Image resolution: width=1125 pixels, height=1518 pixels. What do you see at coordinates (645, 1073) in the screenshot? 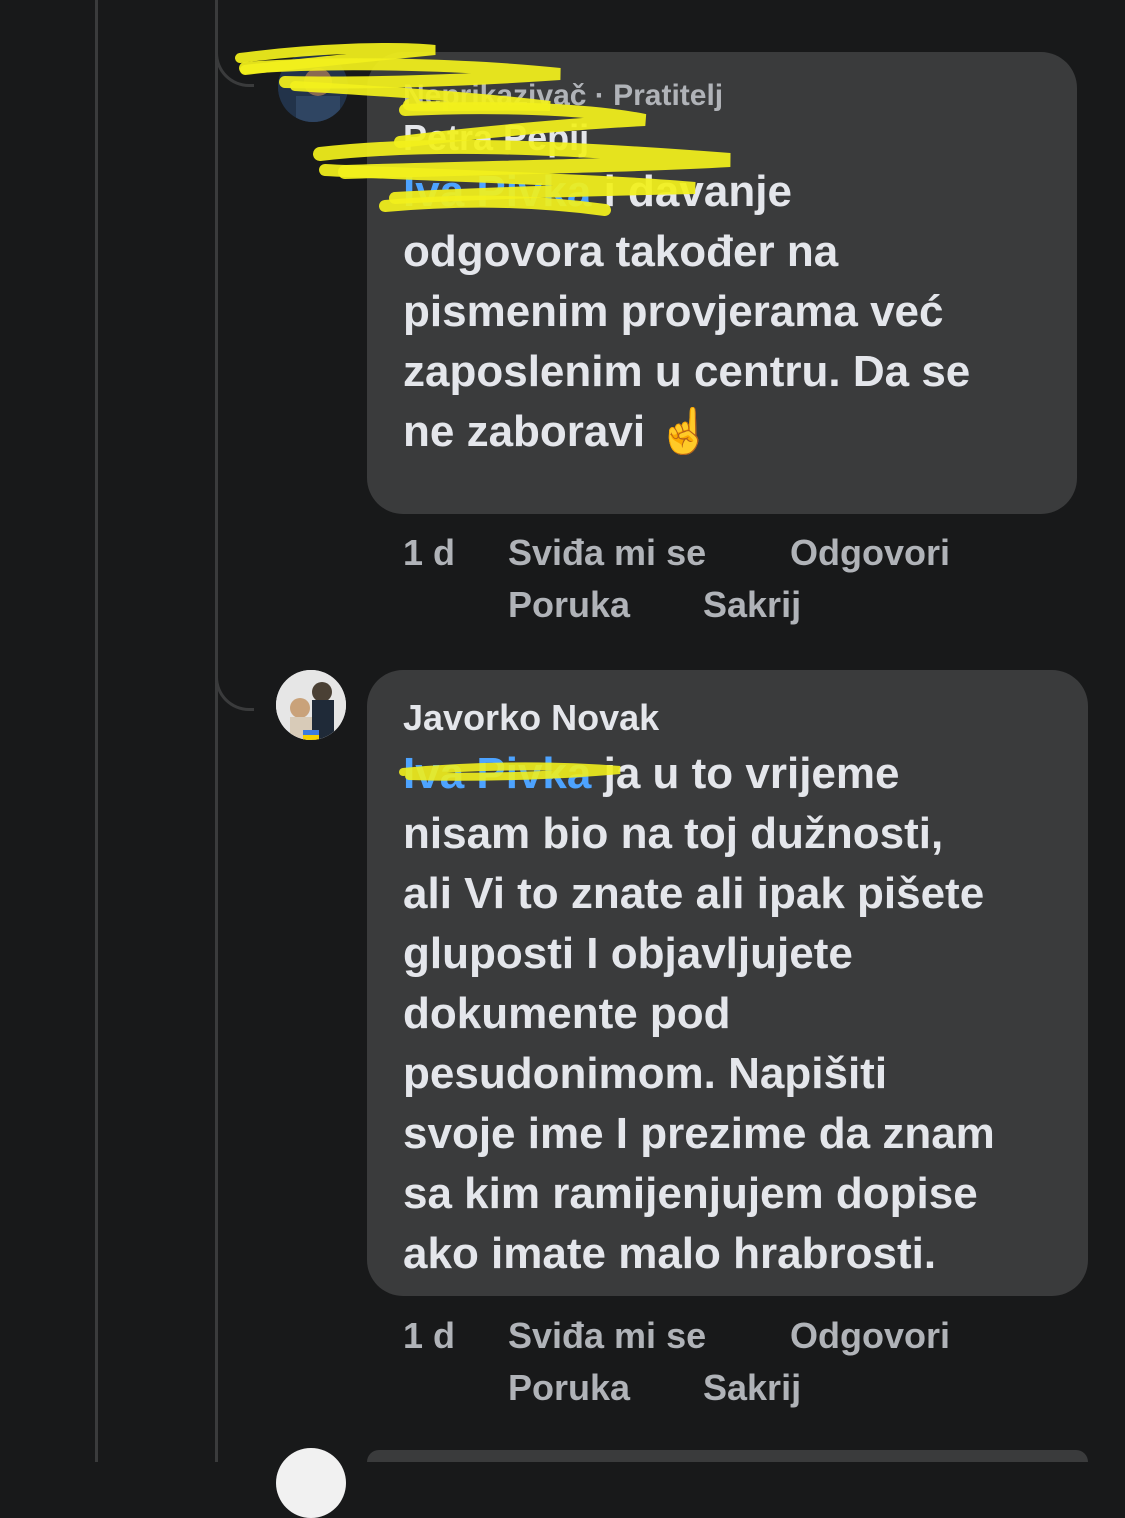
I see `comment-text-line: pesudonimom. Napišiti` at bounding box center [645, 1073].